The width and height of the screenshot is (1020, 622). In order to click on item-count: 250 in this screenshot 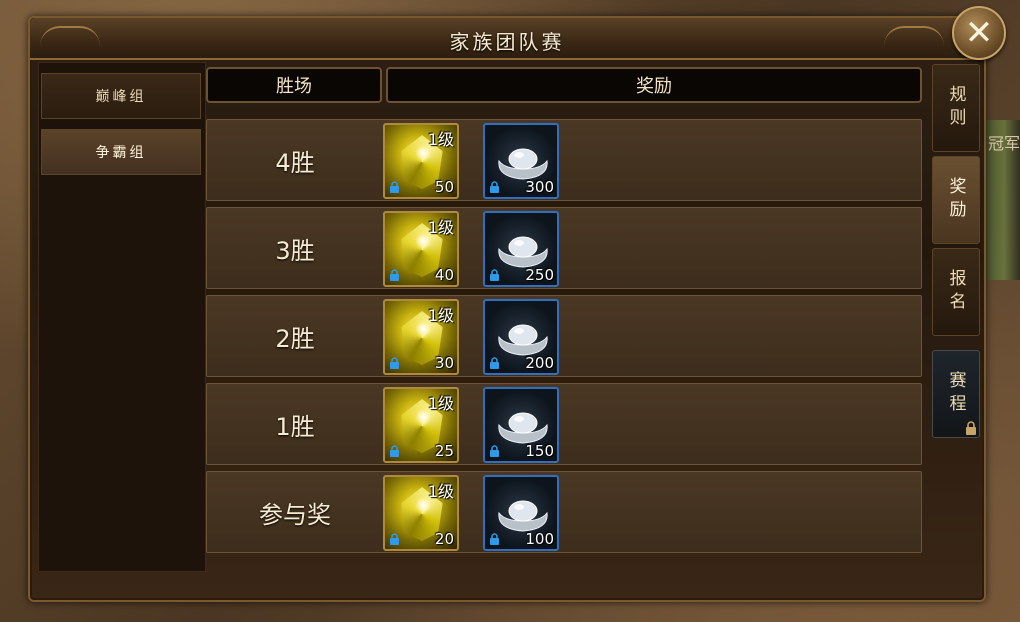, I will do `click(539, 275)`.